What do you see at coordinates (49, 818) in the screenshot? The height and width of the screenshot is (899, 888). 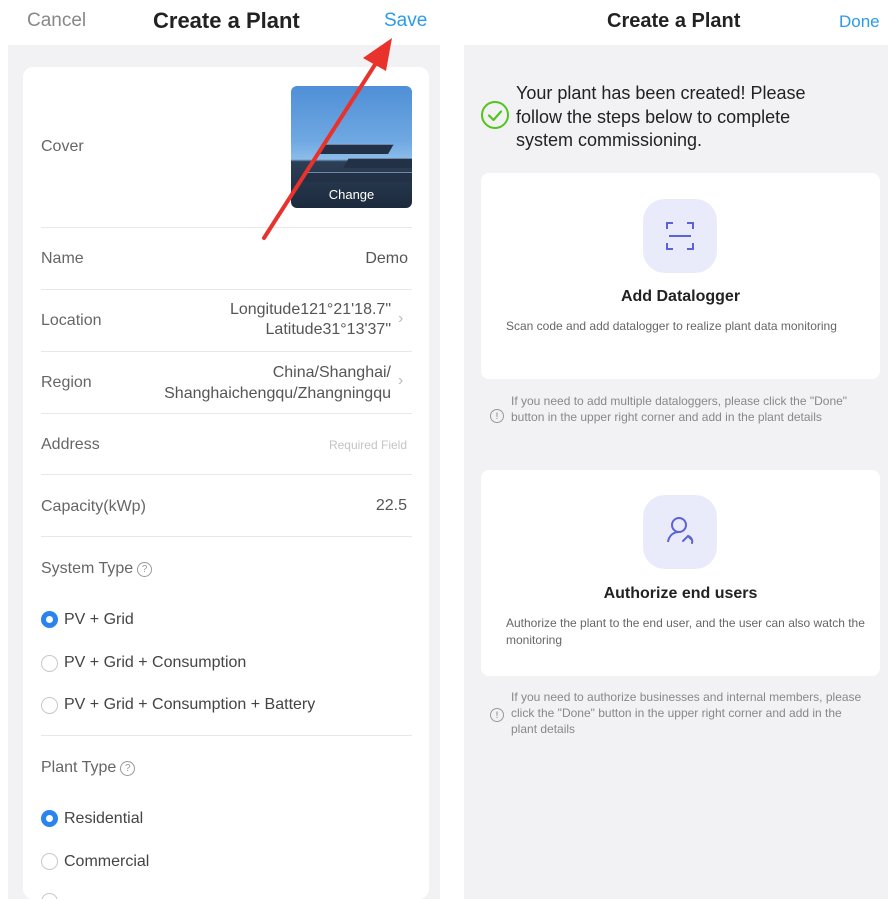 I see `radio-residential` at bounding box center [49, 818].